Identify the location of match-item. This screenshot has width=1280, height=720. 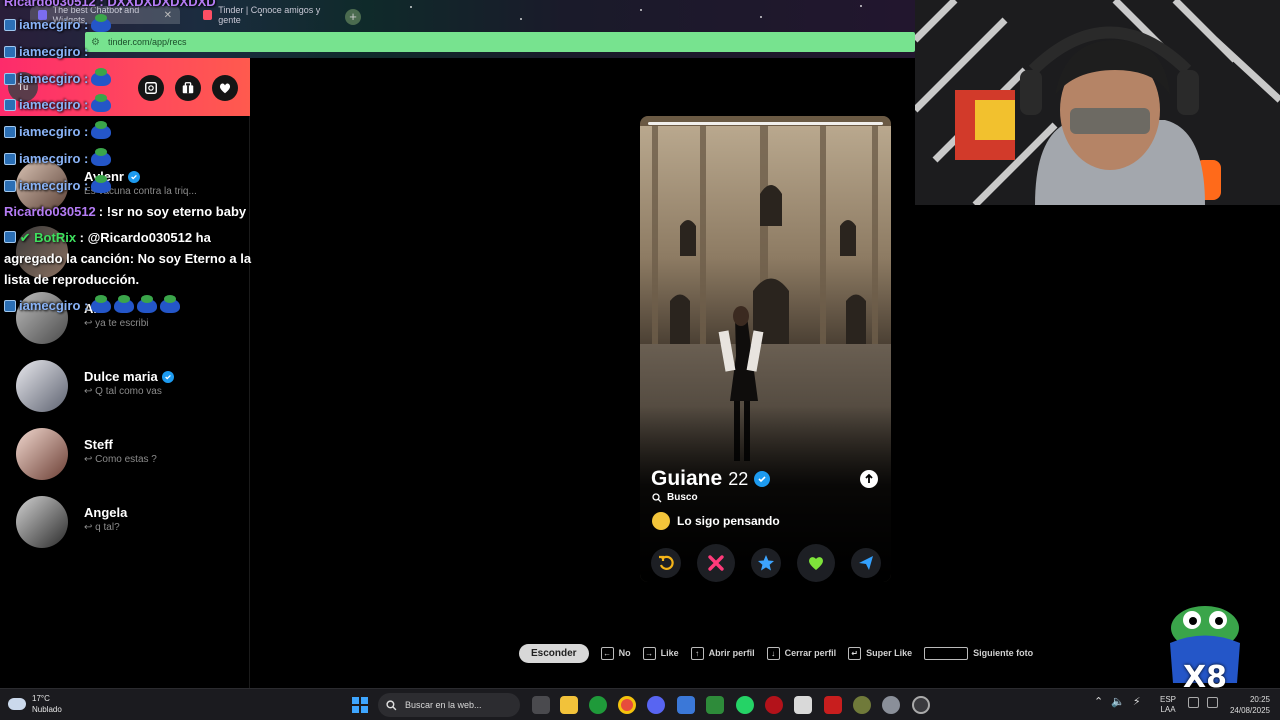
(131, 253).